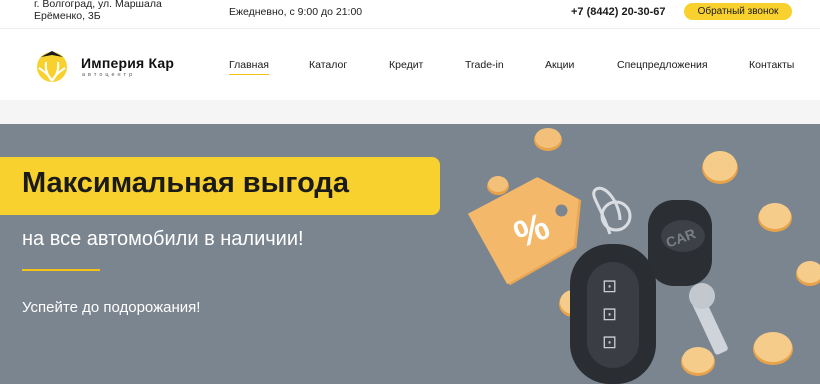 The height and width of the screenshot is (384, 820). Describe the element at coordinates (163, 239) in the screenshot. I see `hero-subtitle: на все автомобили в наличии!` at that location.